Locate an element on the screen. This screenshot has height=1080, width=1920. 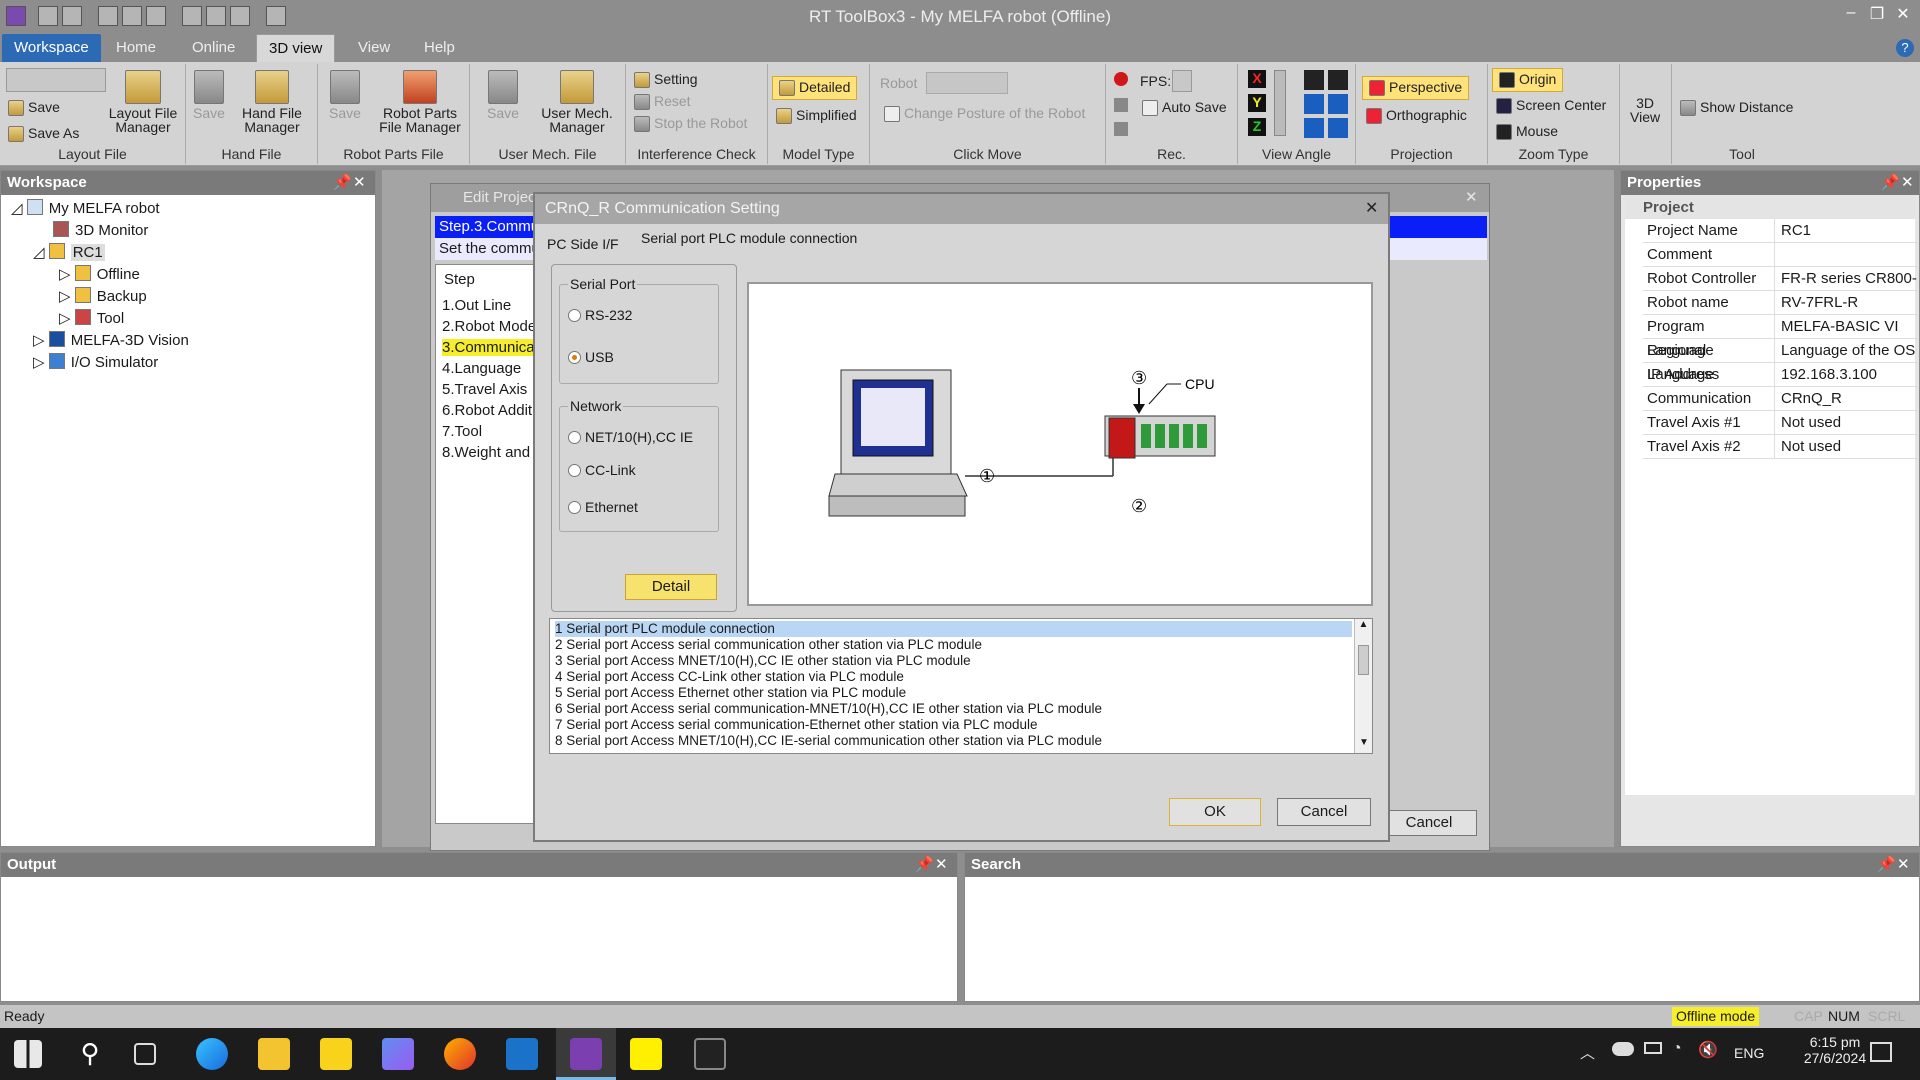
user-mech-manager-button: User Mech. Manager is located at coordinates (577, 102).